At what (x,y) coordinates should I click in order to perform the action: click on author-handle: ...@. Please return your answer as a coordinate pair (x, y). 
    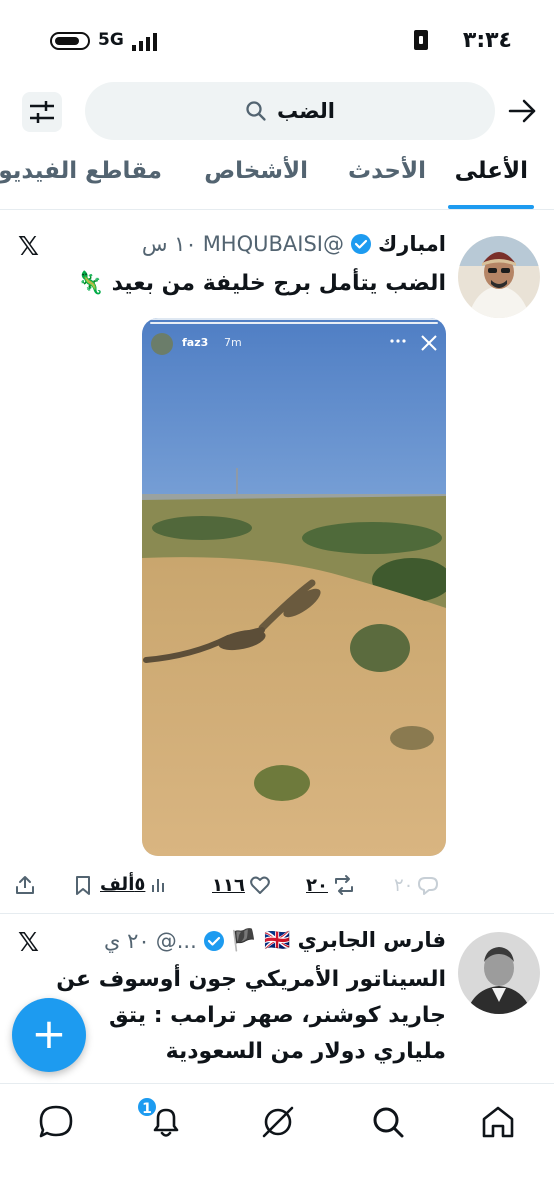
    Looking at the image, I should click on (176, 941).